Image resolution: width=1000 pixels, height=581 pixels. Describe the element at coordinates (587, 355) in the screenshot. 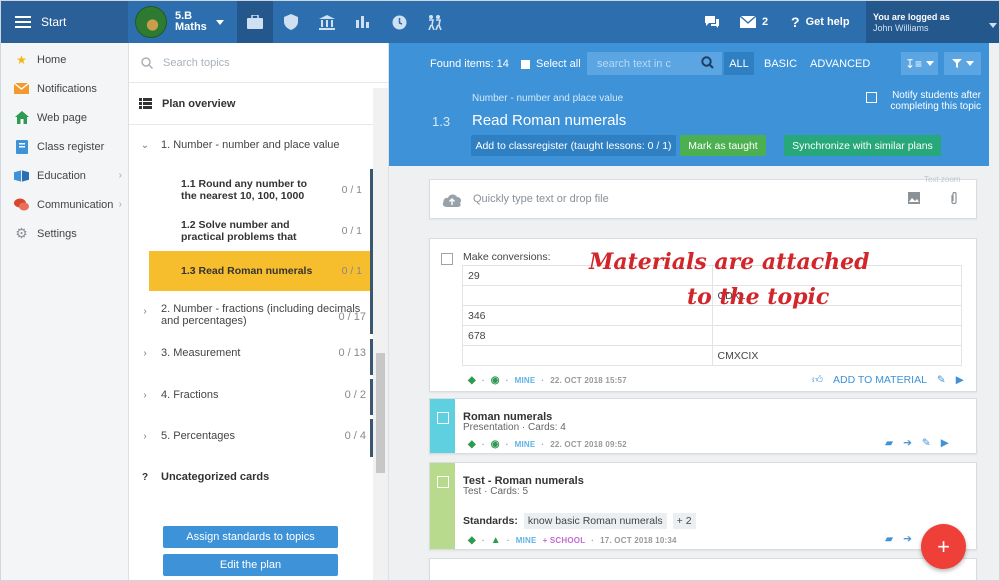

I see `table-cell` at that location.